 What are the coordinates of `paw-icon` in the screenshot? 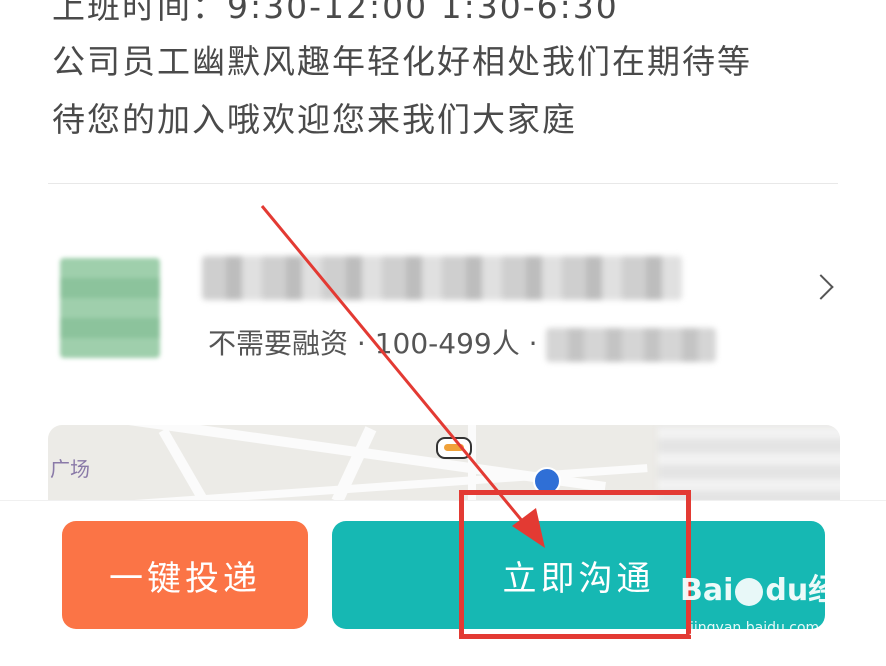 It's located at (749, 591).